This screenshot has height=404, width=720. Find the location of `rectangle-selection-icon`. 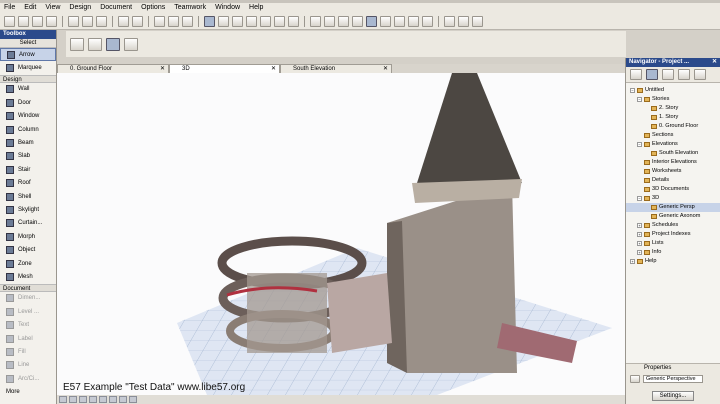

rectangle-selection-icon is located at coordinates (95, 44).